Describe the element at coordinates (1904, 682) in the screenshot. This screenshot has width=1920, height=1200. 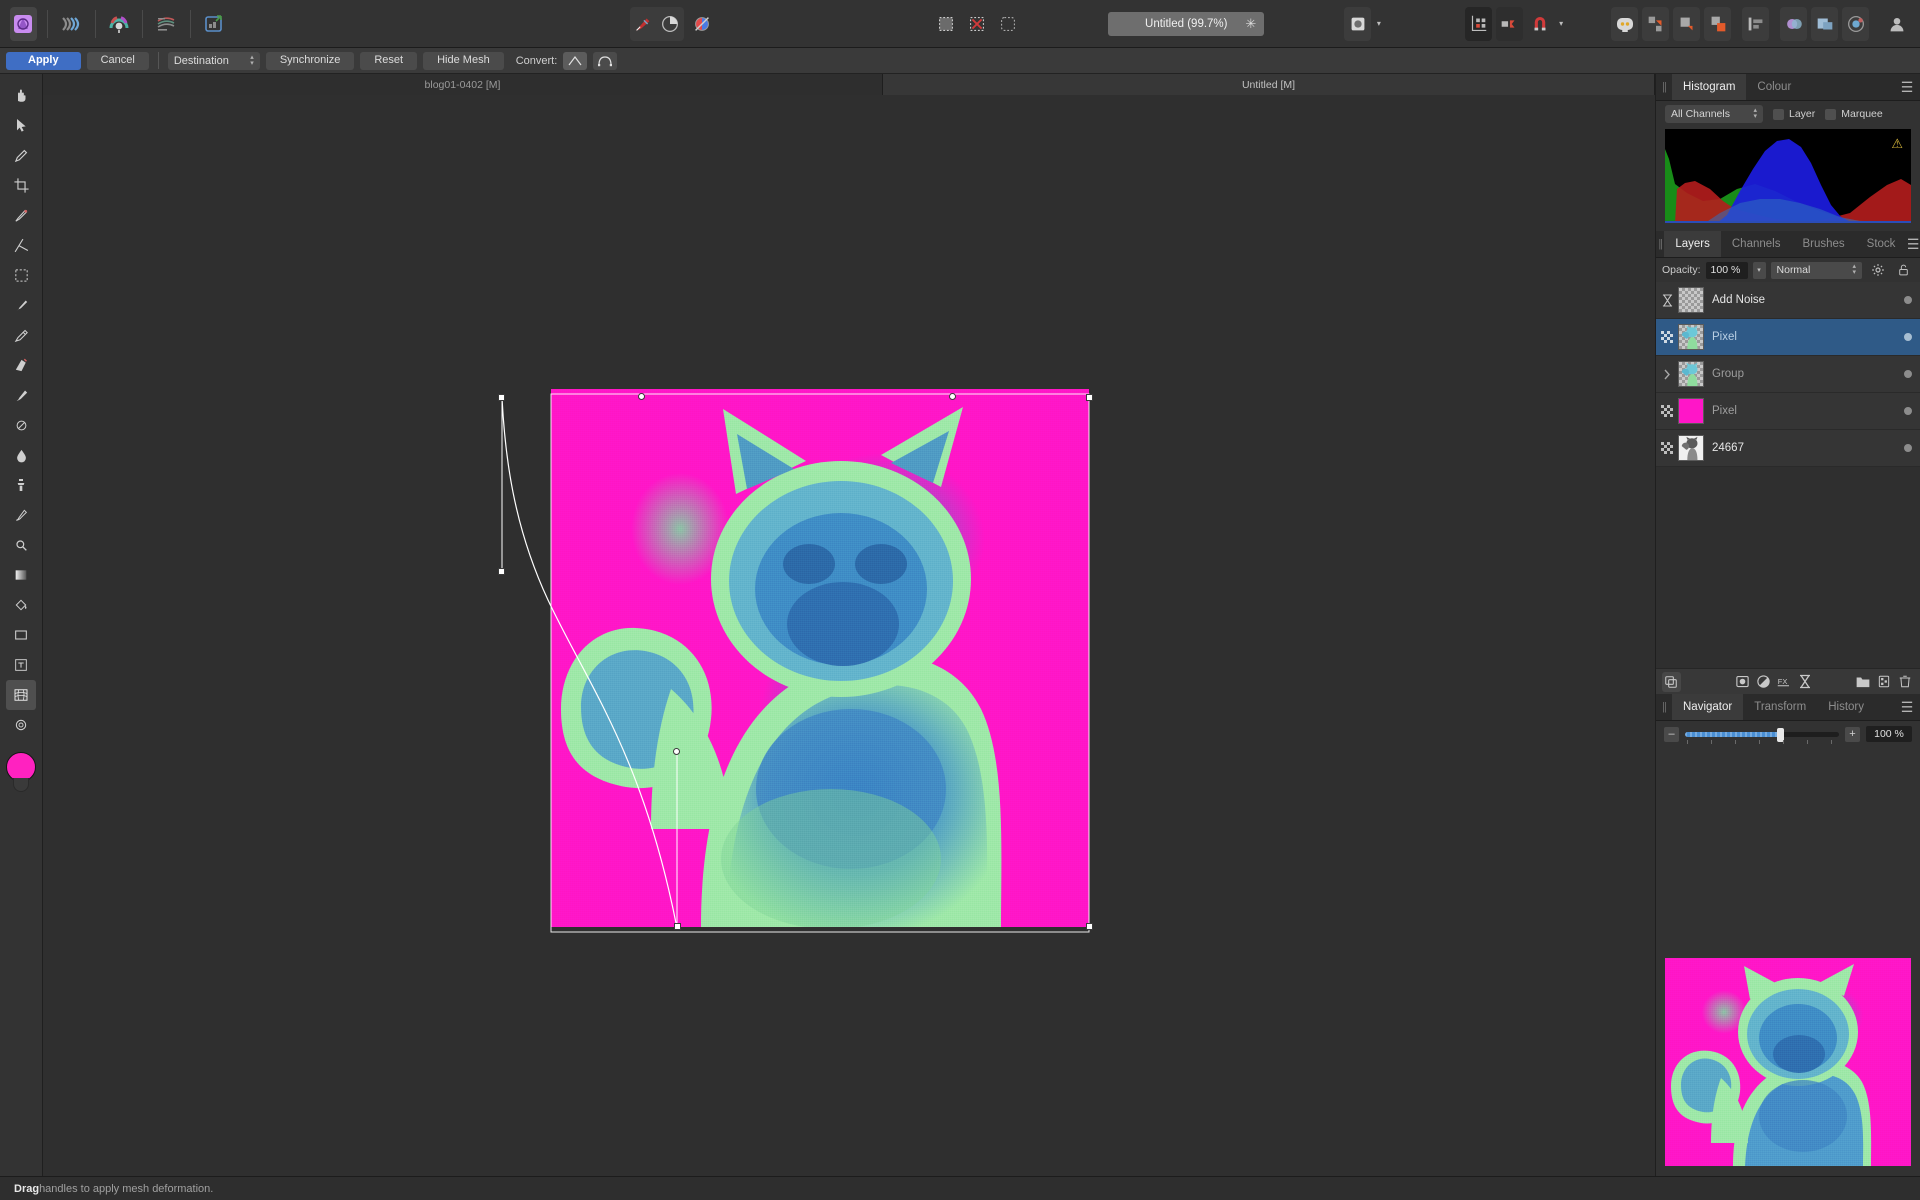
I see `delete-layer-icon` at that location.